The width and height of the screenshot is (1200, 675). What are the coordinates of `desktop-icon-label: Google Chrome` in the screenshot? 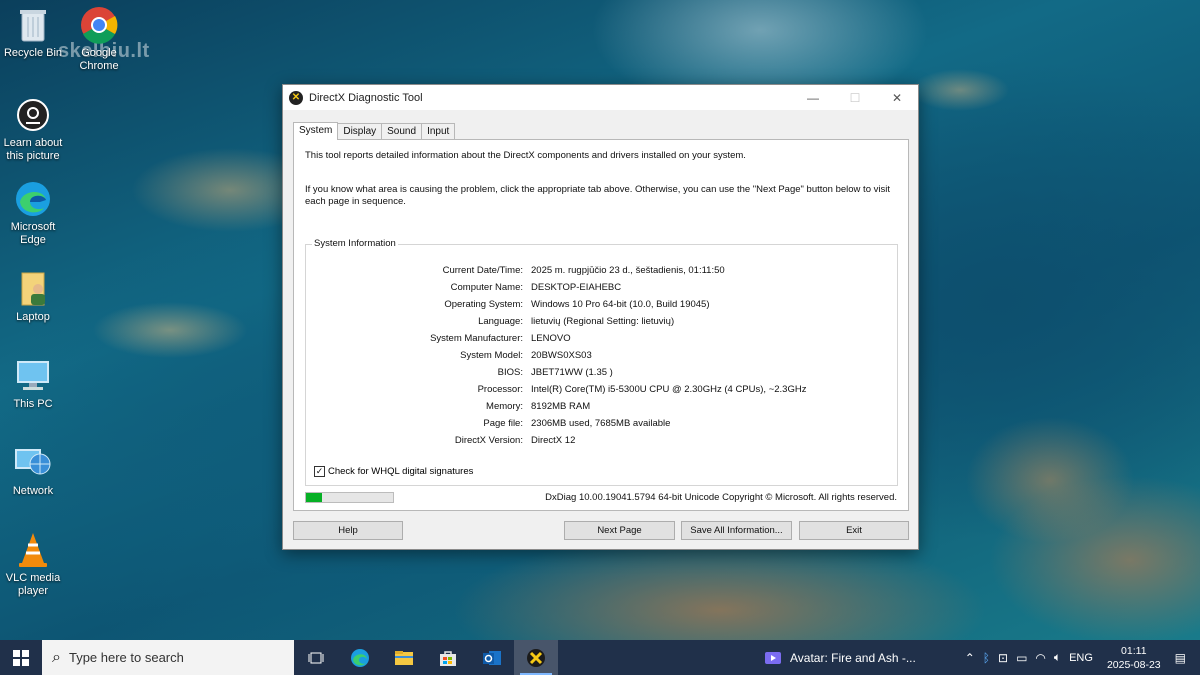 It's located at (99, 59).